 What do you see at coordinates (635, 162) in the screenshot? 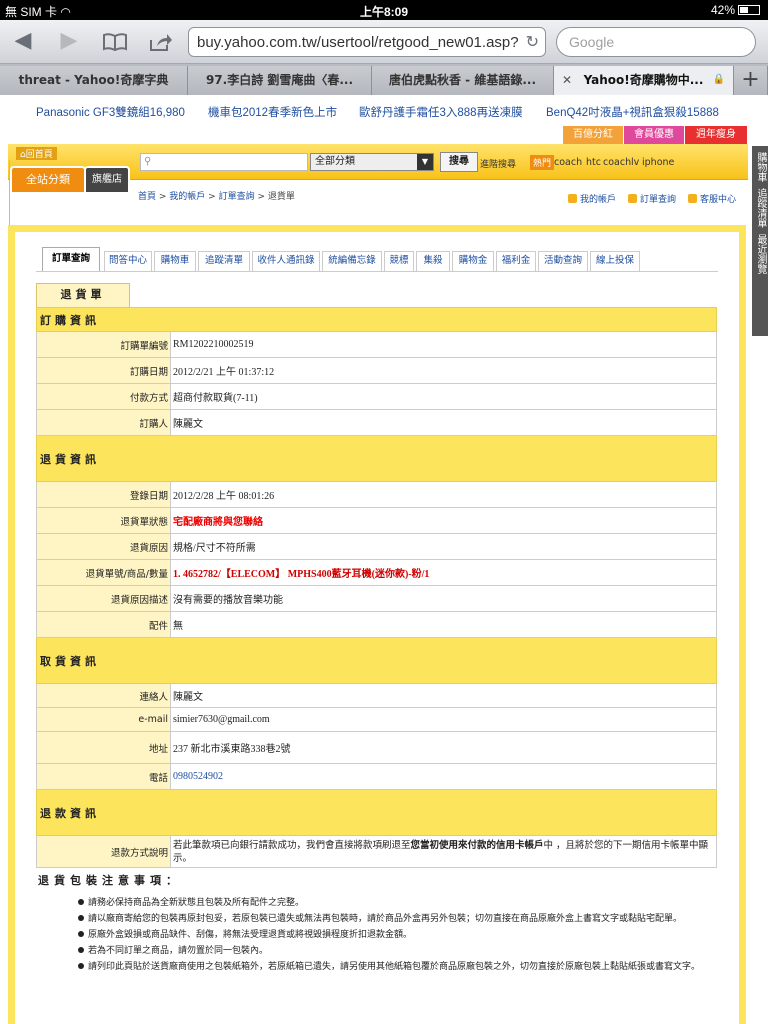
I see `hot-word: lv` at bounding box center [635, 162].